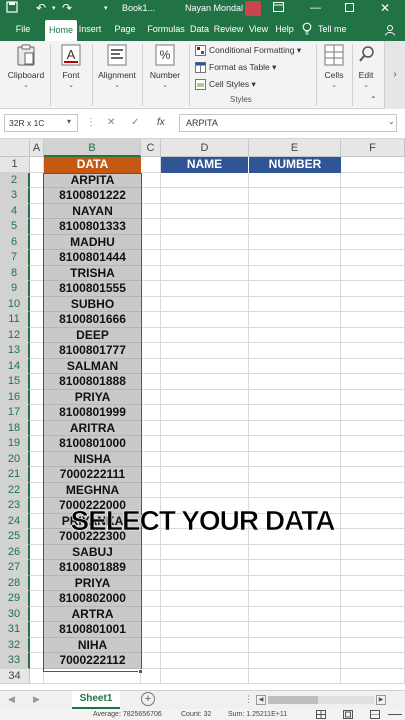  What do you see at coordinates (15, 676) in the screenshot?
I see `row-header-34: 34` at bounding box center [15, 676].